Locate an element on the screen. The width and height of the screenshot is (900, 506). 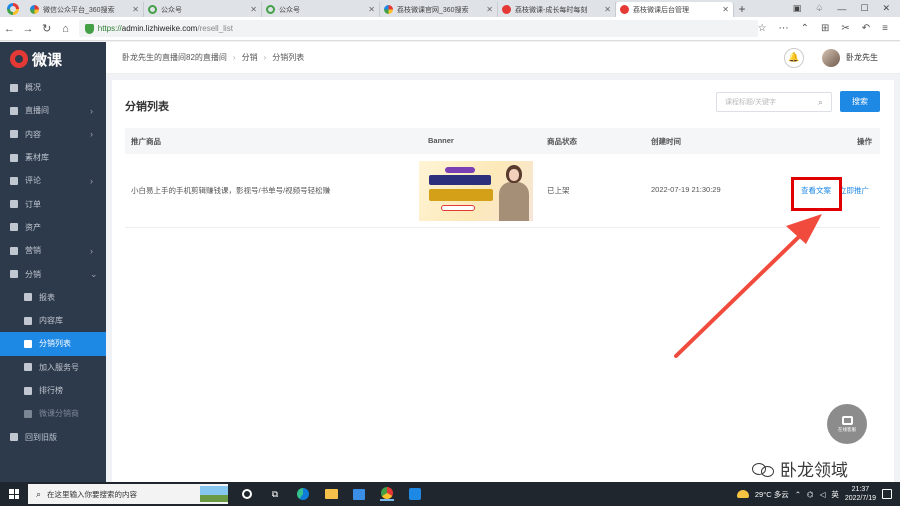
tab-list-icon: ▣ is located at coordinates (797, 8).